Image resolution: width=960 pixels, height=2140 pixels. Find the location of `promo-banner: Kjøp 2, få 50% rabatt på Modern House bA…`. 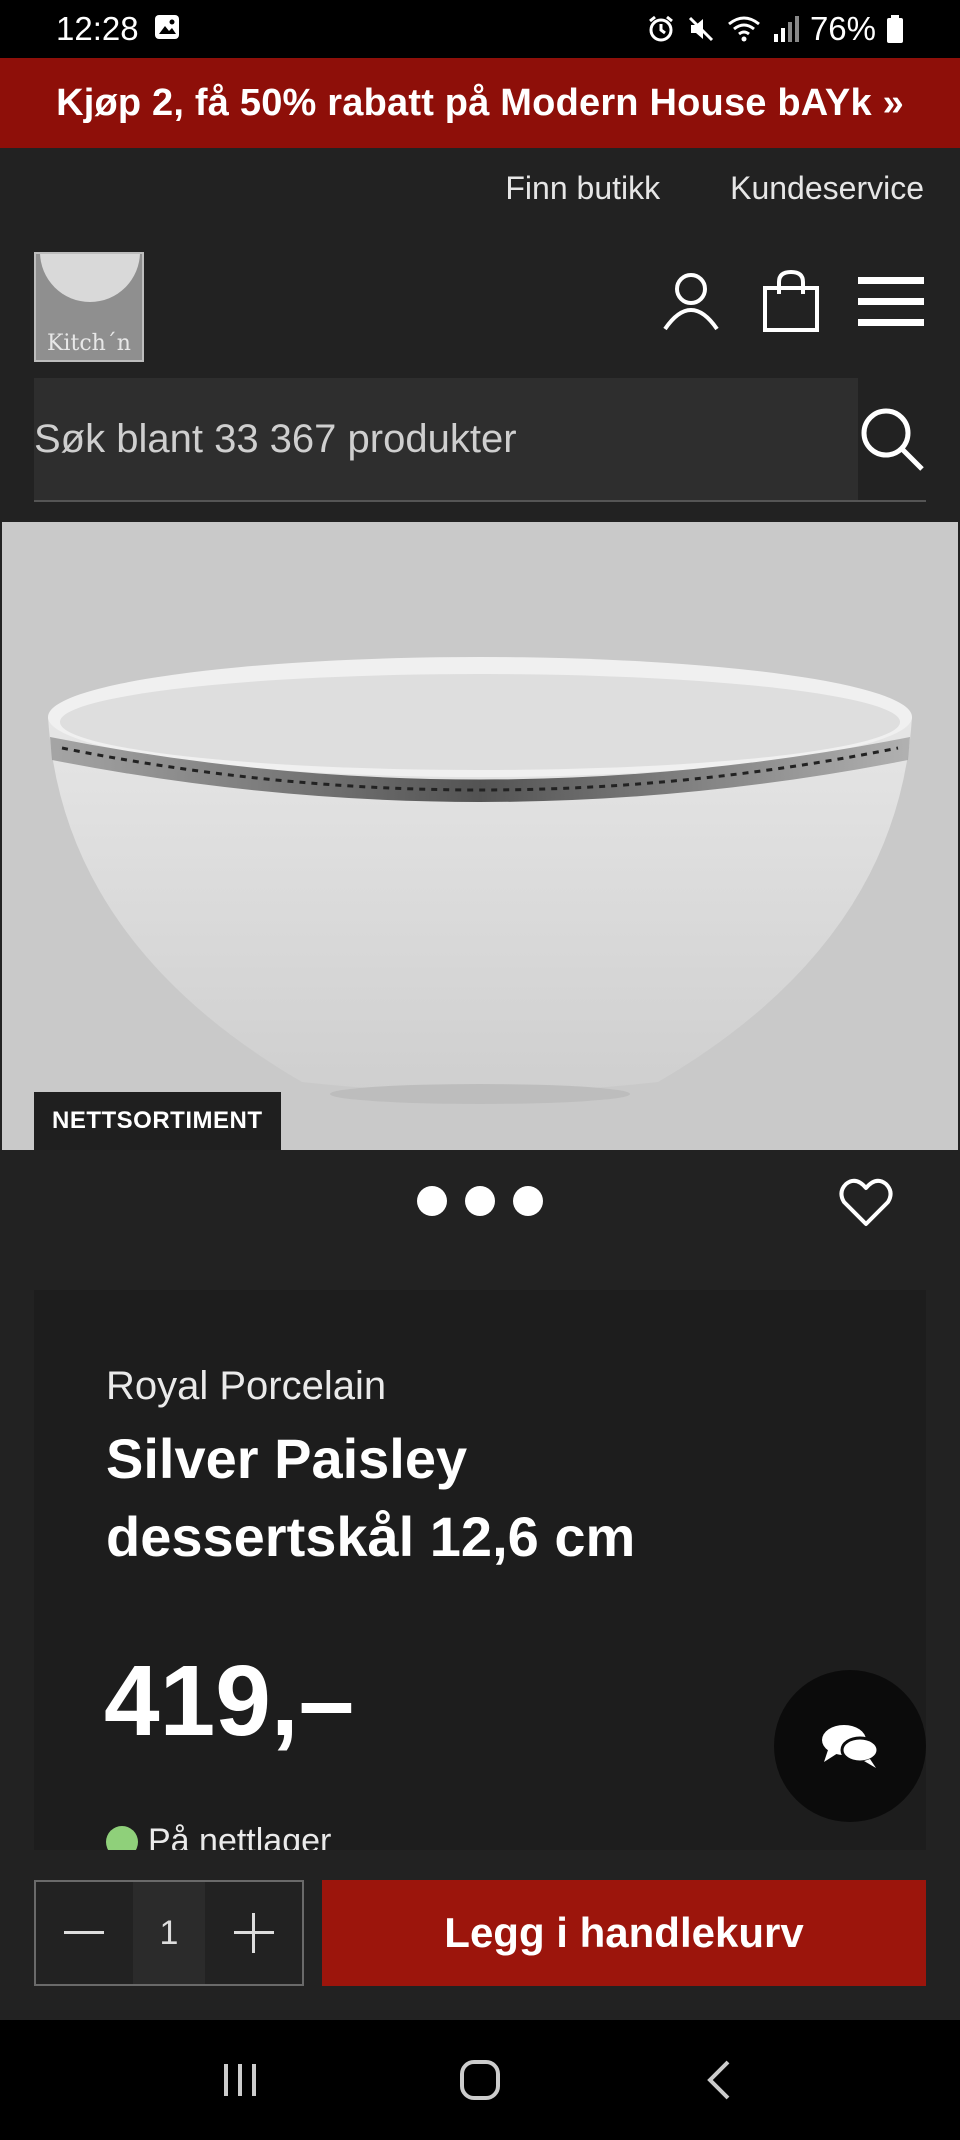

promo-banner: Kjøp 2, få 50% rabatt på Modern House bA… is located at coordinates (480, 103).